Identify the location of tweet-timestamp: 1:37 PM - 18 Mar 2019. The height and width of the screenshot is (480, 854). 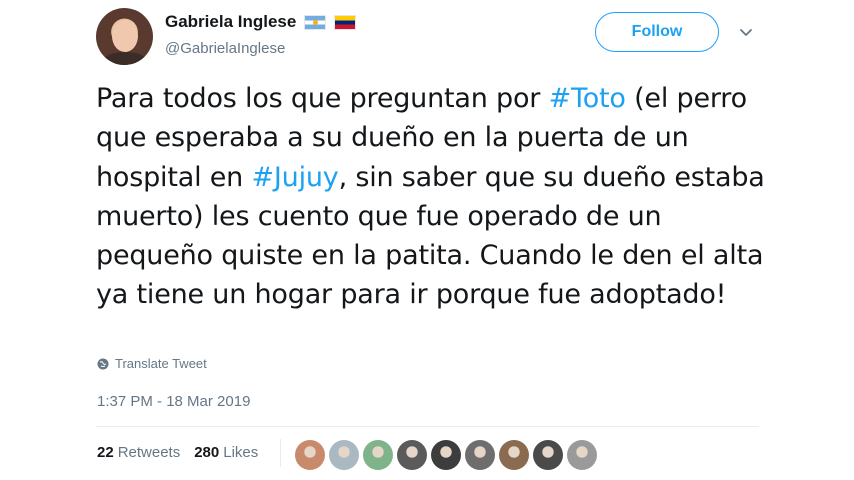
(173, 401).